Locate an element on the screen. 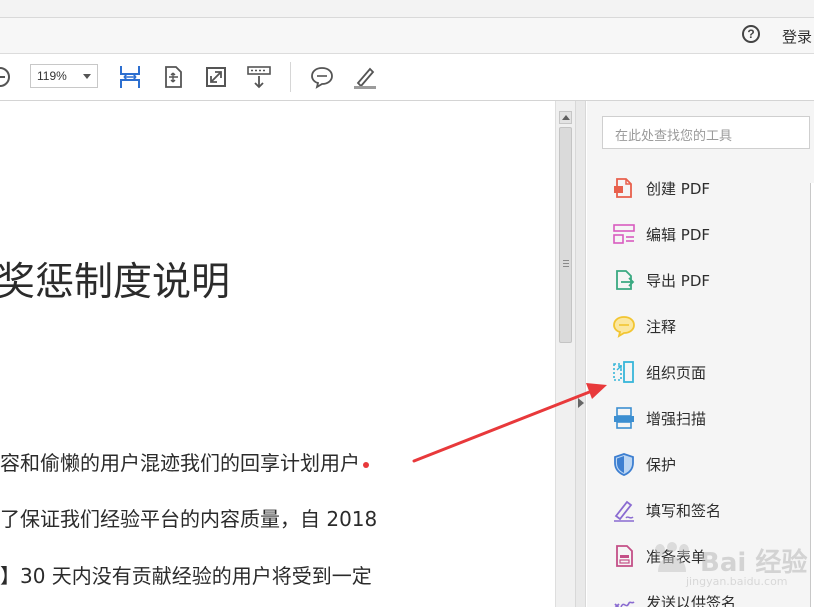 Image resolution: width=814 pixels, height=607 pixels. full-screen-icon is located at coordinates (216, 77).